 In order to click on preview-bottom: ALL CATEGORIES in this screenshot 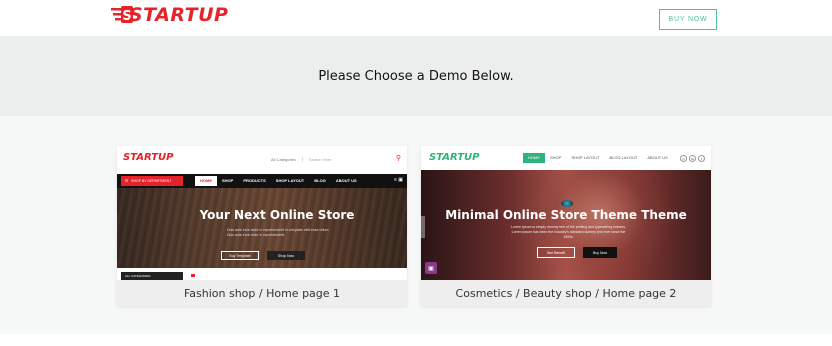, I will do `click(262, 274)`.